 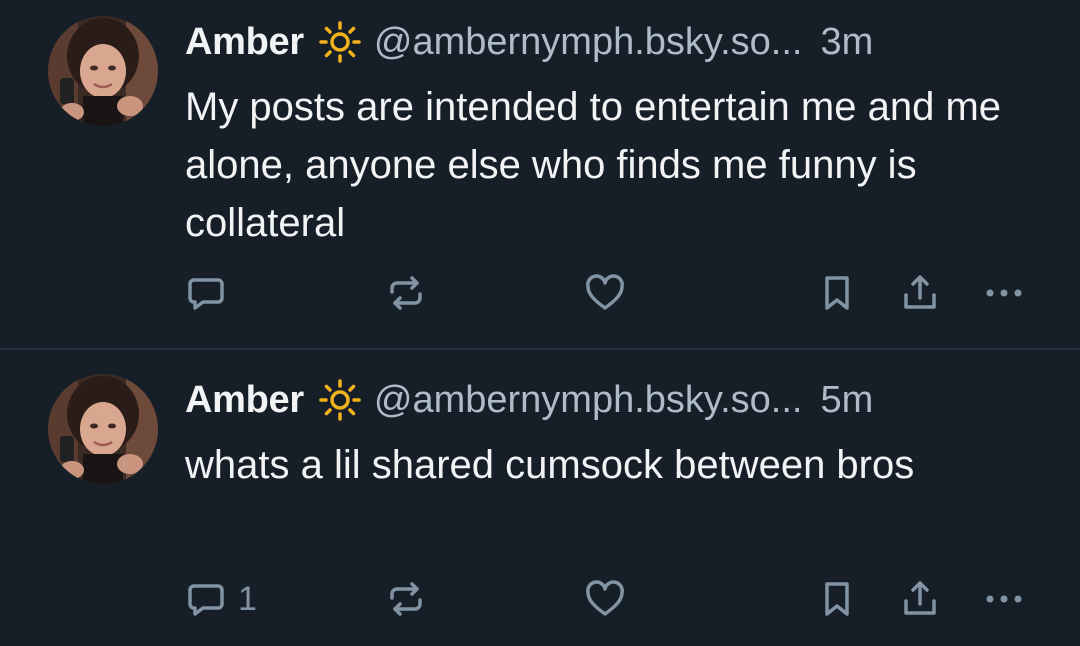 I want to click on reply-button, so click(x=212, y=293).